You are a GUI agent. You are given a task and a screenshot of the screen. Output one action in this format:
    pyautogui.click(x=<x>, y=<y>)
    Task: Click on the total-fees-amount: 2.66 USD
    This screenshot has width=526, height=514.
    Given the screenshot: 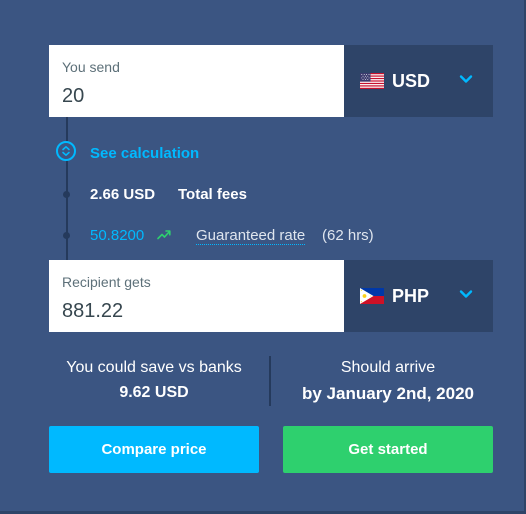 What is the action you would take?
    pyautogui.click(x=123, y=194)
    